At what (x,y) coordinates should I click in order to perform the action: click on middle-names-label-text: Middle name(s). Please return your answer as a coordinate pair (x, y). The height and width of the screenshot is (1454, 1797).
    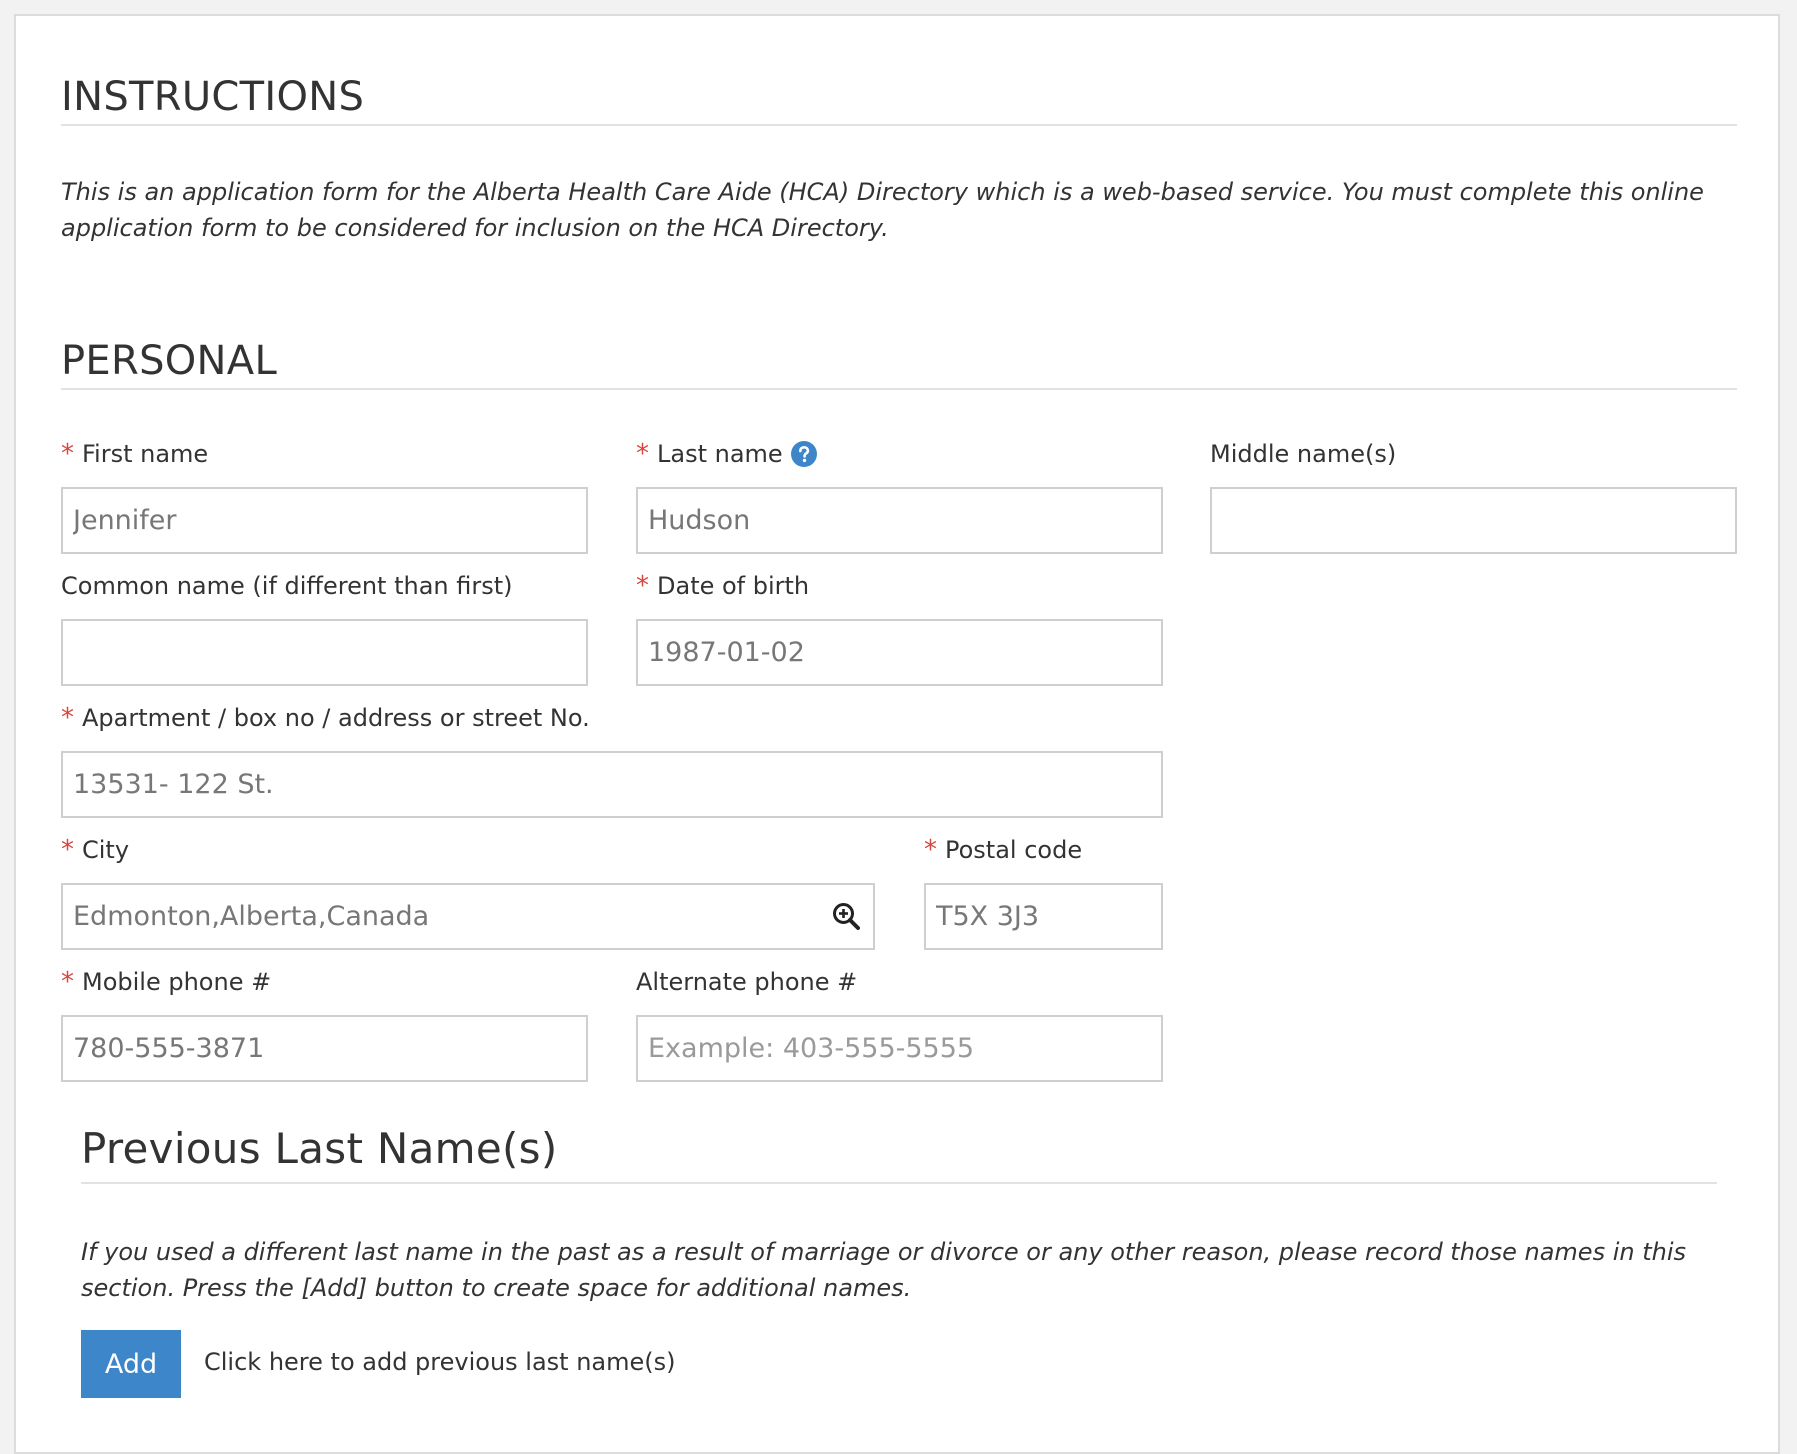
    Looking at the image, I should click on (1303, 454).